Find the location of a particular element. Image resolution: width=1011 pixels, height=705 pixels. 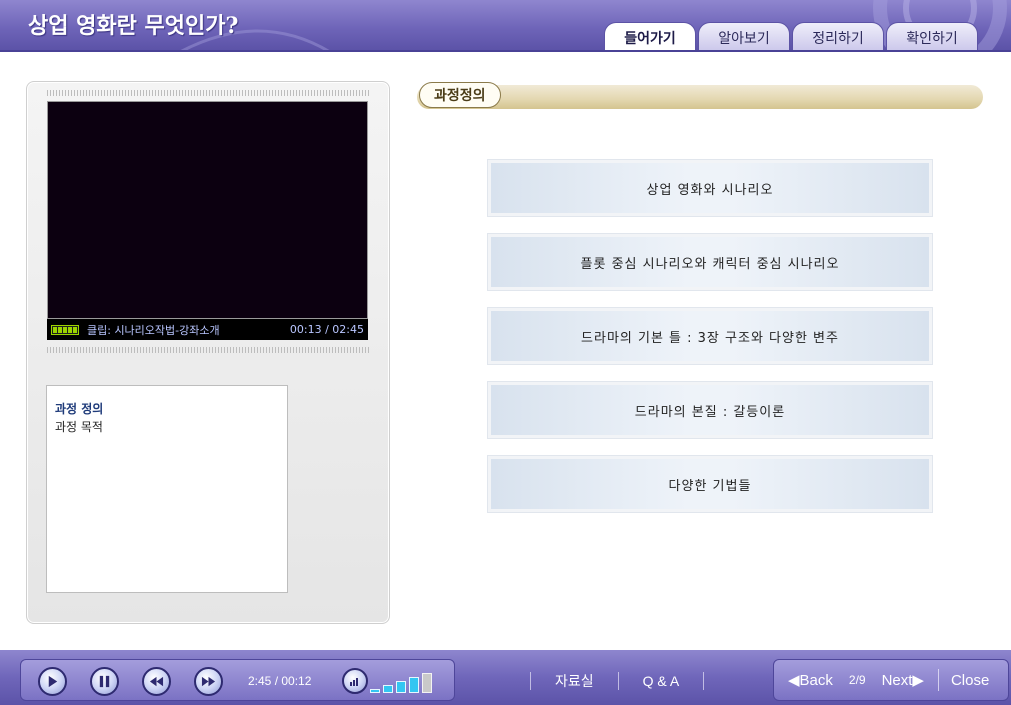

pause-icon is located at coordinates (104, 681).